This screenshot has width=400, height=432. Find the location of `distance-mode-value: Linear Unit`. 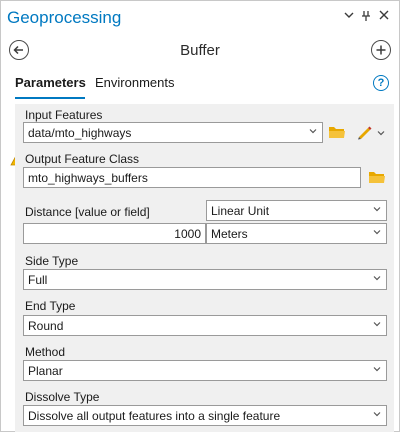

distance-mode-value: Linear Unit is located at coordinates (240, 211).